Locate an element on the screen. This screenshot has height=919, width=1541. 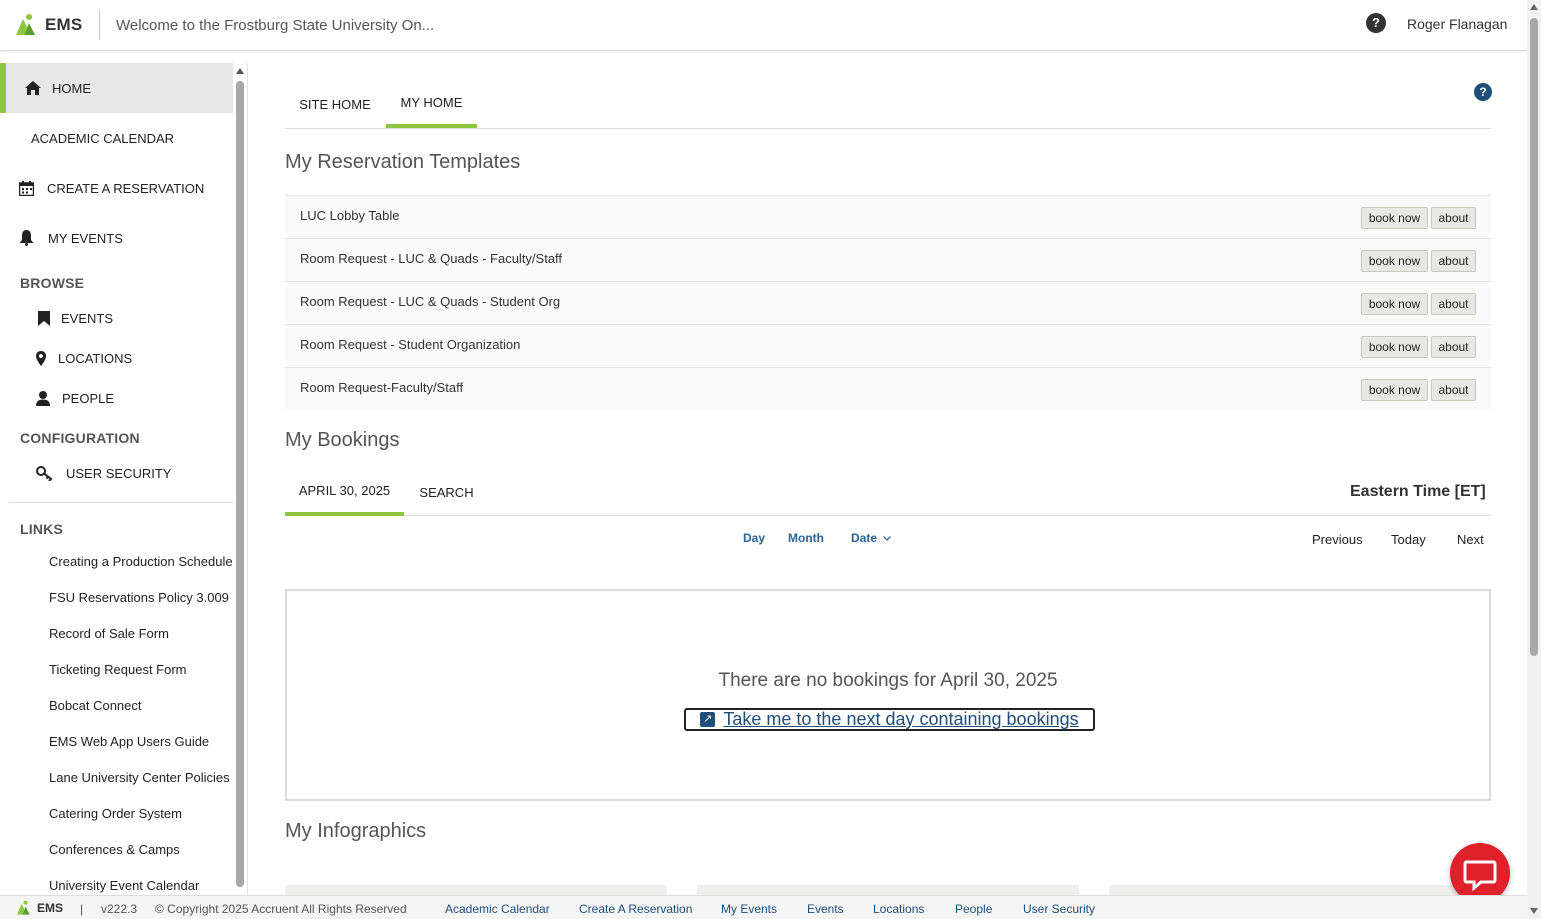
version-label: v222.3 is located at coordinates (119, 909).